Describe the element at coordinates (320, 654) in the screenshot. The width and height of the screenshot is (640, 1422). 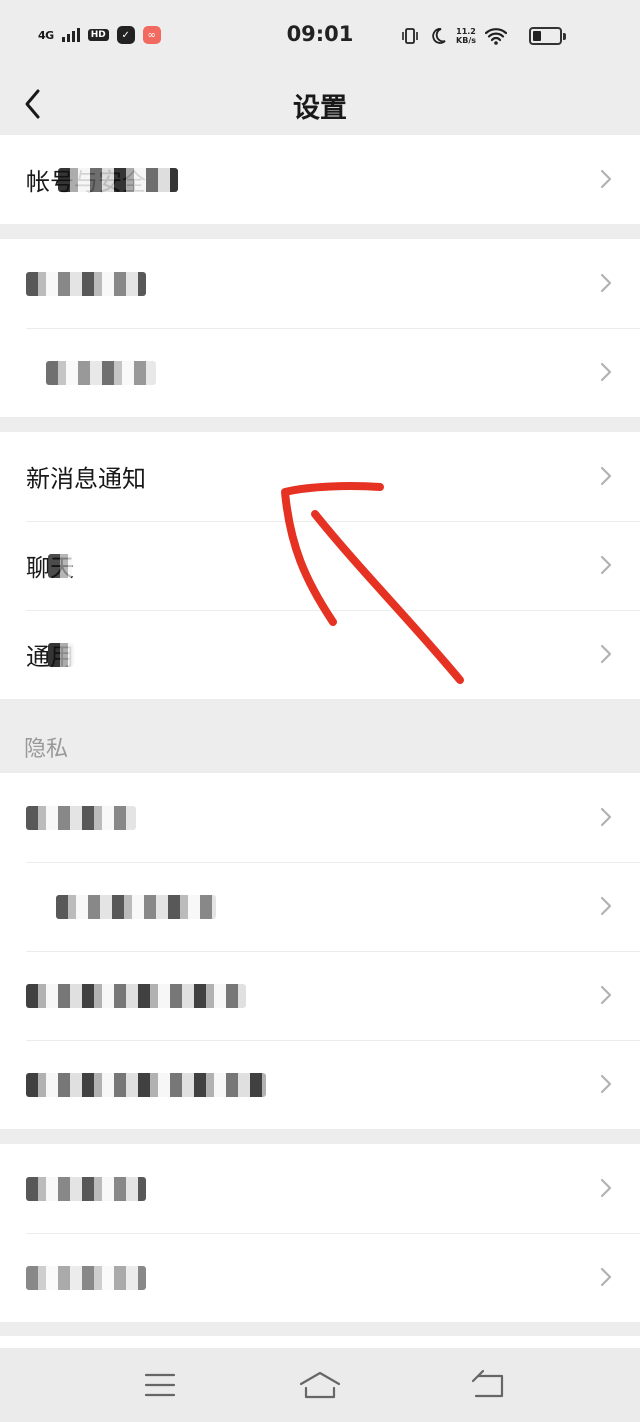
I see `row-general: 通用` at that location.